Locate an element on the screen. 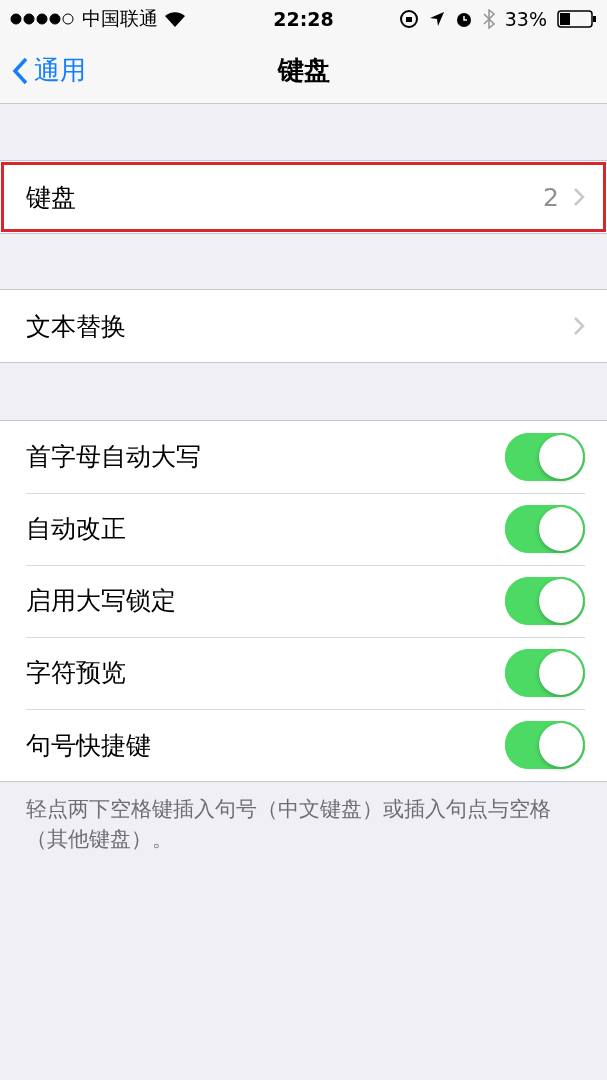 This screenshot has height=1080, width=607. row-label: 键盘 is located at coordinates (51, 197).